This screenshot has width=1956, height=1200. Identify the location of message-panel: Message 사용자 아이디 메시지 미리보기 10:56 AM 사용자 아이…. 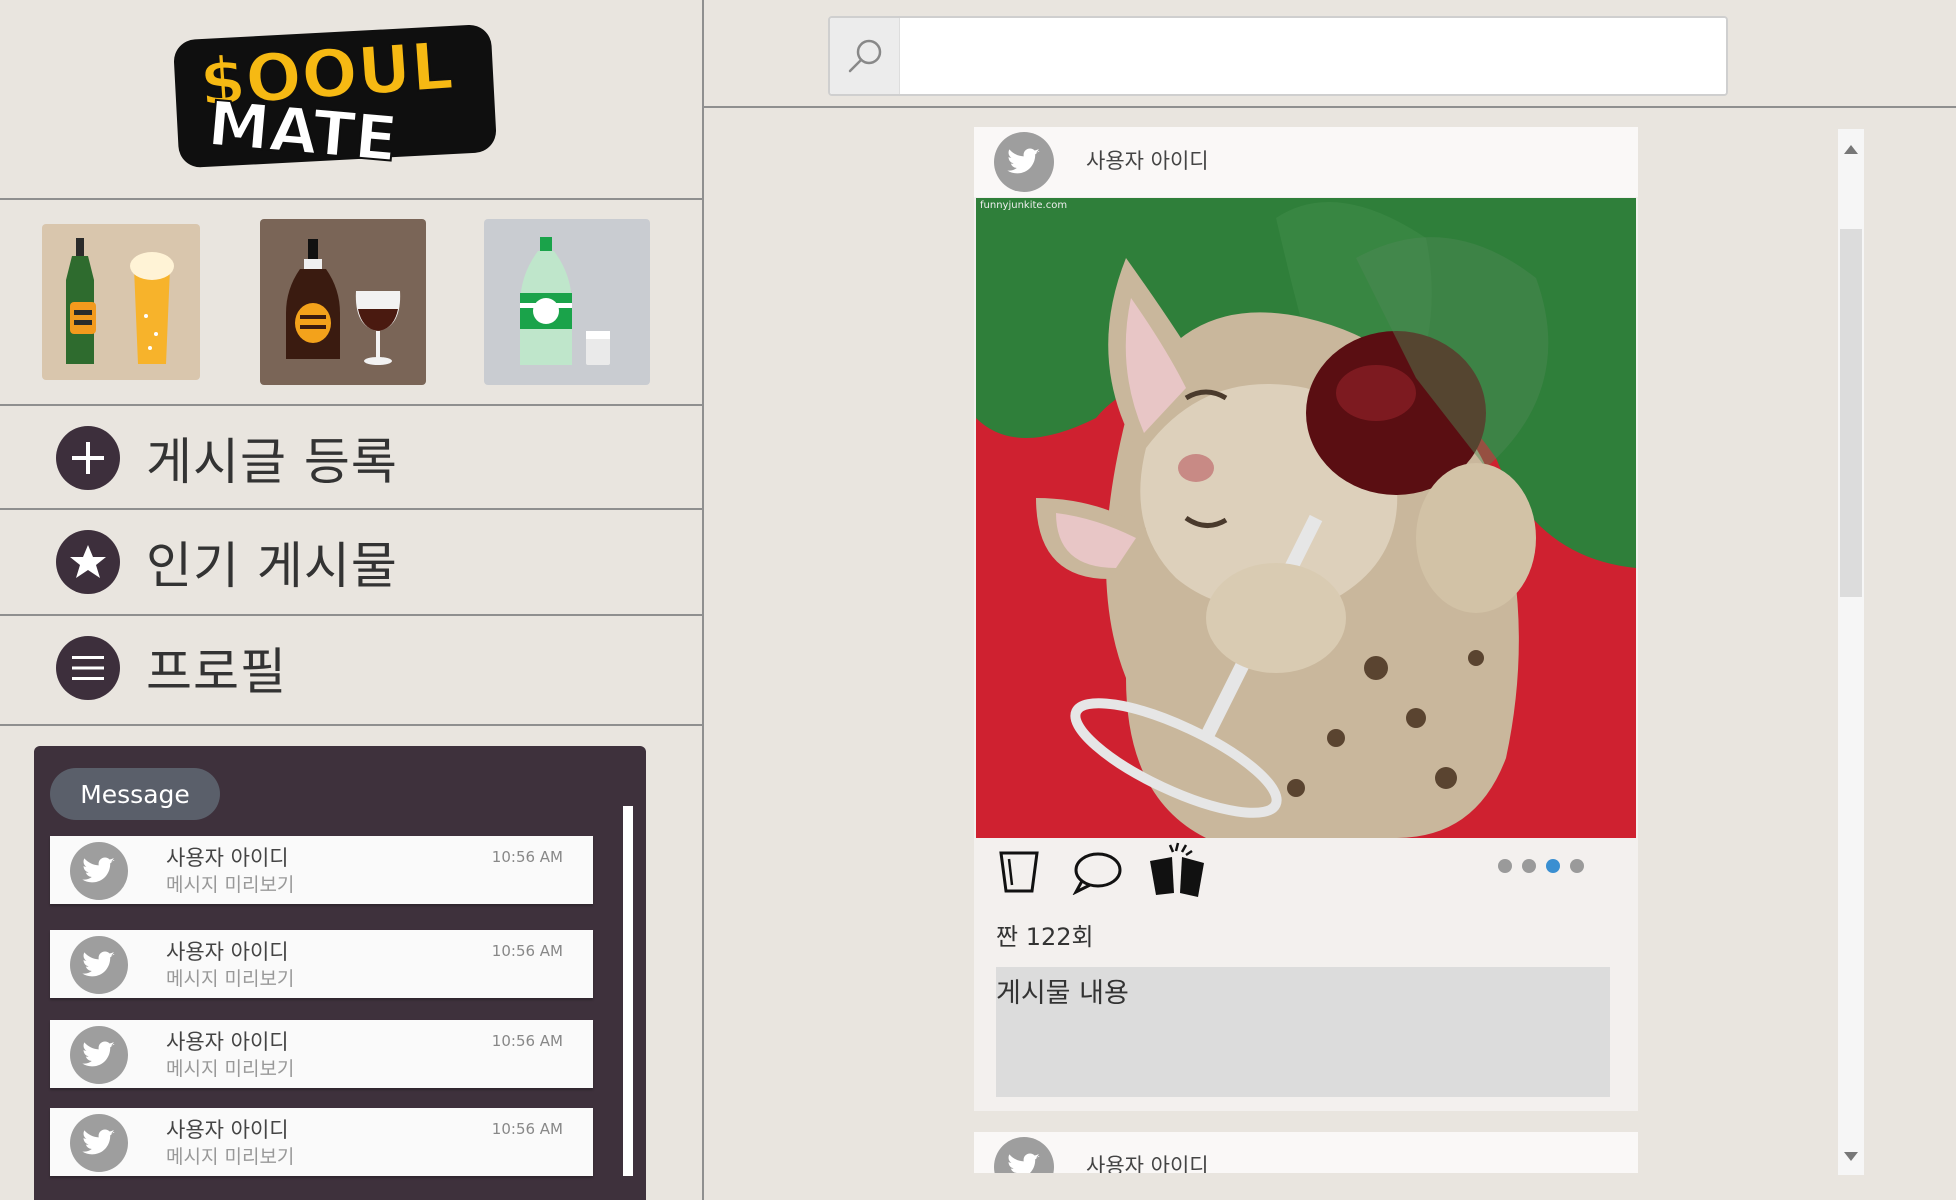
(340, 973).